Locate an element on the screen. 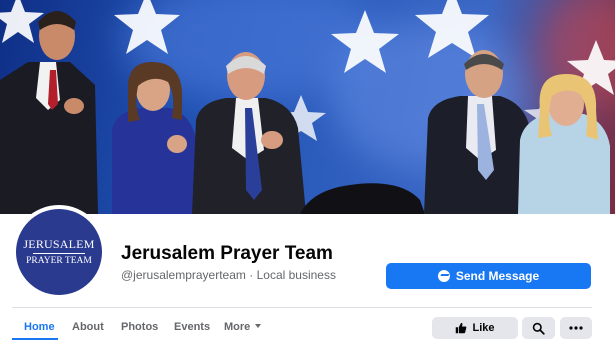  search-button is located at coordinates (538, 328).